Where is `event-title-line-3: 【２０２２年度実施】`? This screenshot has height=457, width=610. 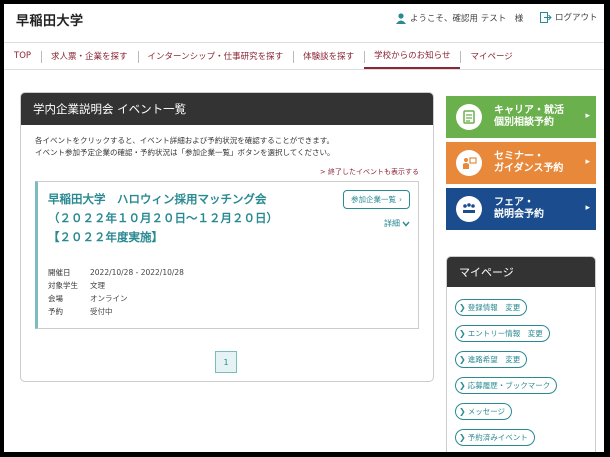
event-title-line-3: 【２０２２年度実施】 is located at coordinates (105, 237).